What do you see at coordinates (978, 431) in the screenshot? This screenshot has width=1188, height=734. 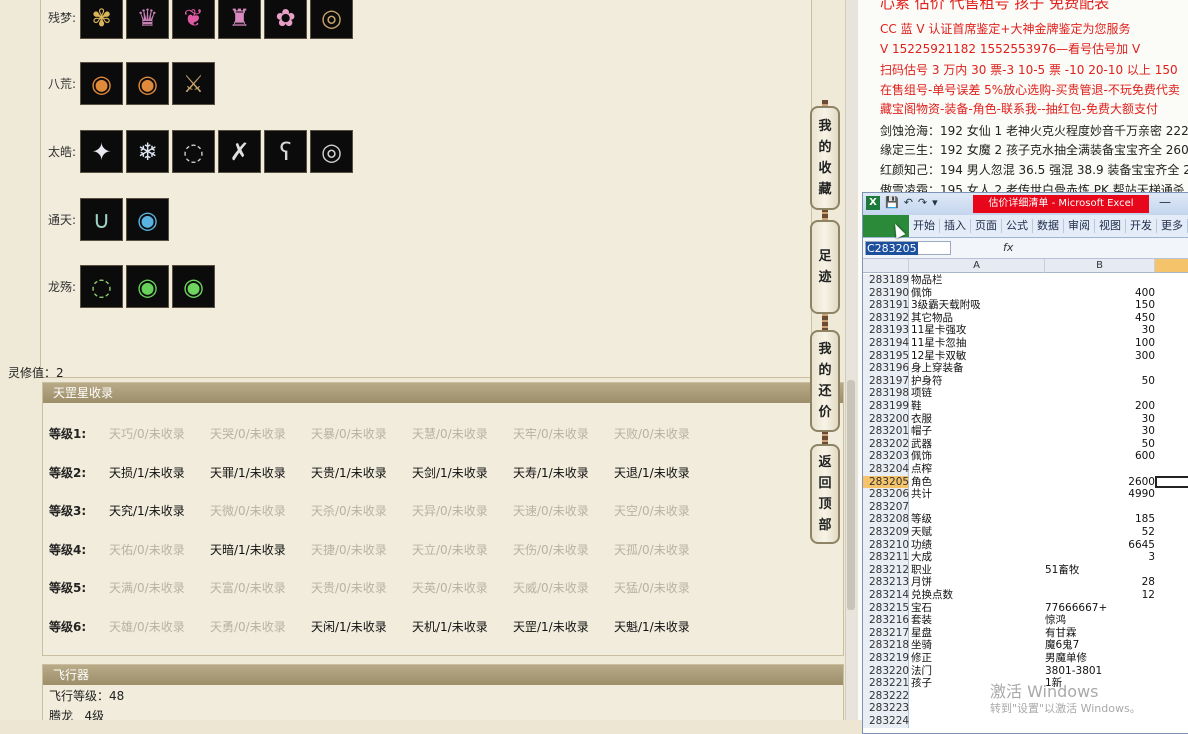 I see `cell-a: 帽子` at bounding box center [978, 431].